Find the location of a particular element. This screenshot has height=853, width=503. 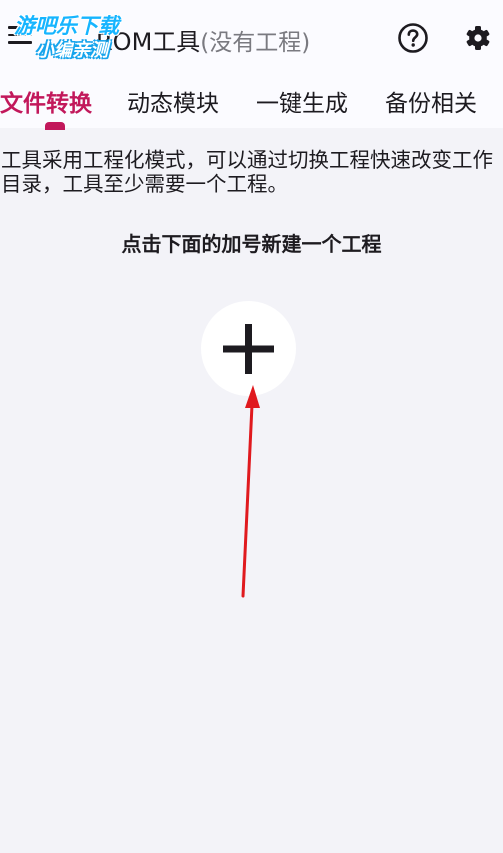

info-text: 工具采用工程化模式，可以通过切换工程快速改变工作目录，工具至少需要一个工程。 is located at coordinates (247, 172).